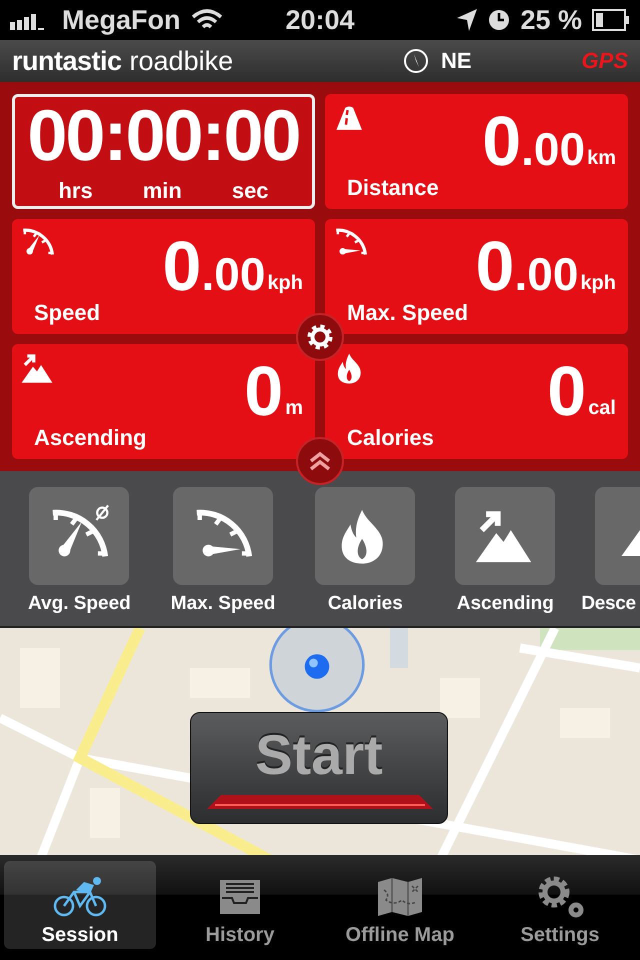  Describe the element at coordinates (67, 61) in the screenshot. I see `brand-logo: runtastic` at that location.